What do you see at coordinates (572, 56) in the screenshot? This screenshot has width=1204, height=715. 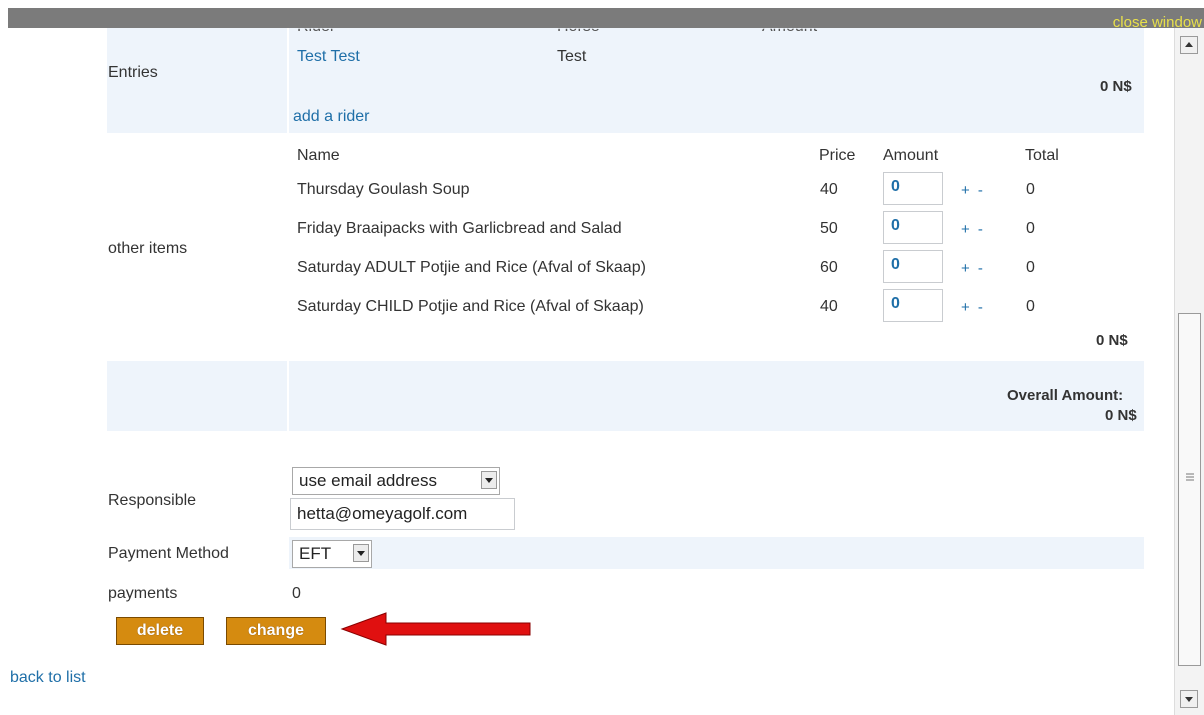 I see `horse-name: Test` at bounding box center [572, 56].